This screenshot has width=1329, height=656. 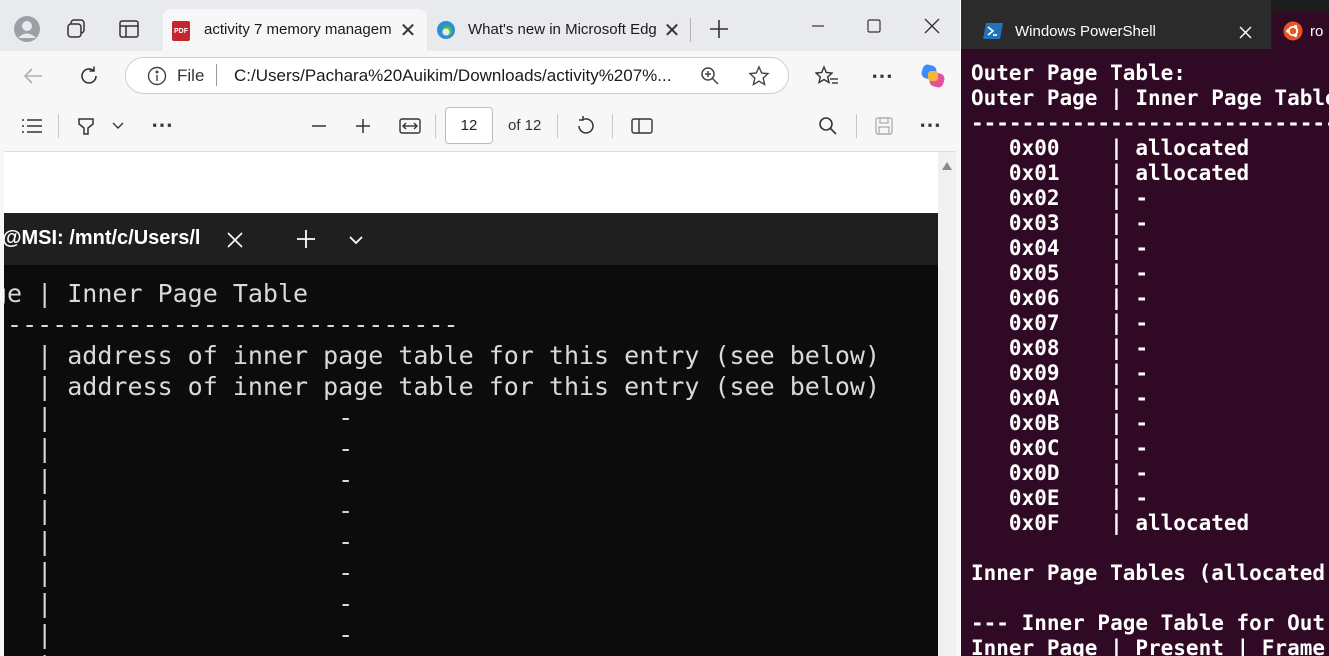 I want to click on close-window-icon, so click(x=932, y=26).